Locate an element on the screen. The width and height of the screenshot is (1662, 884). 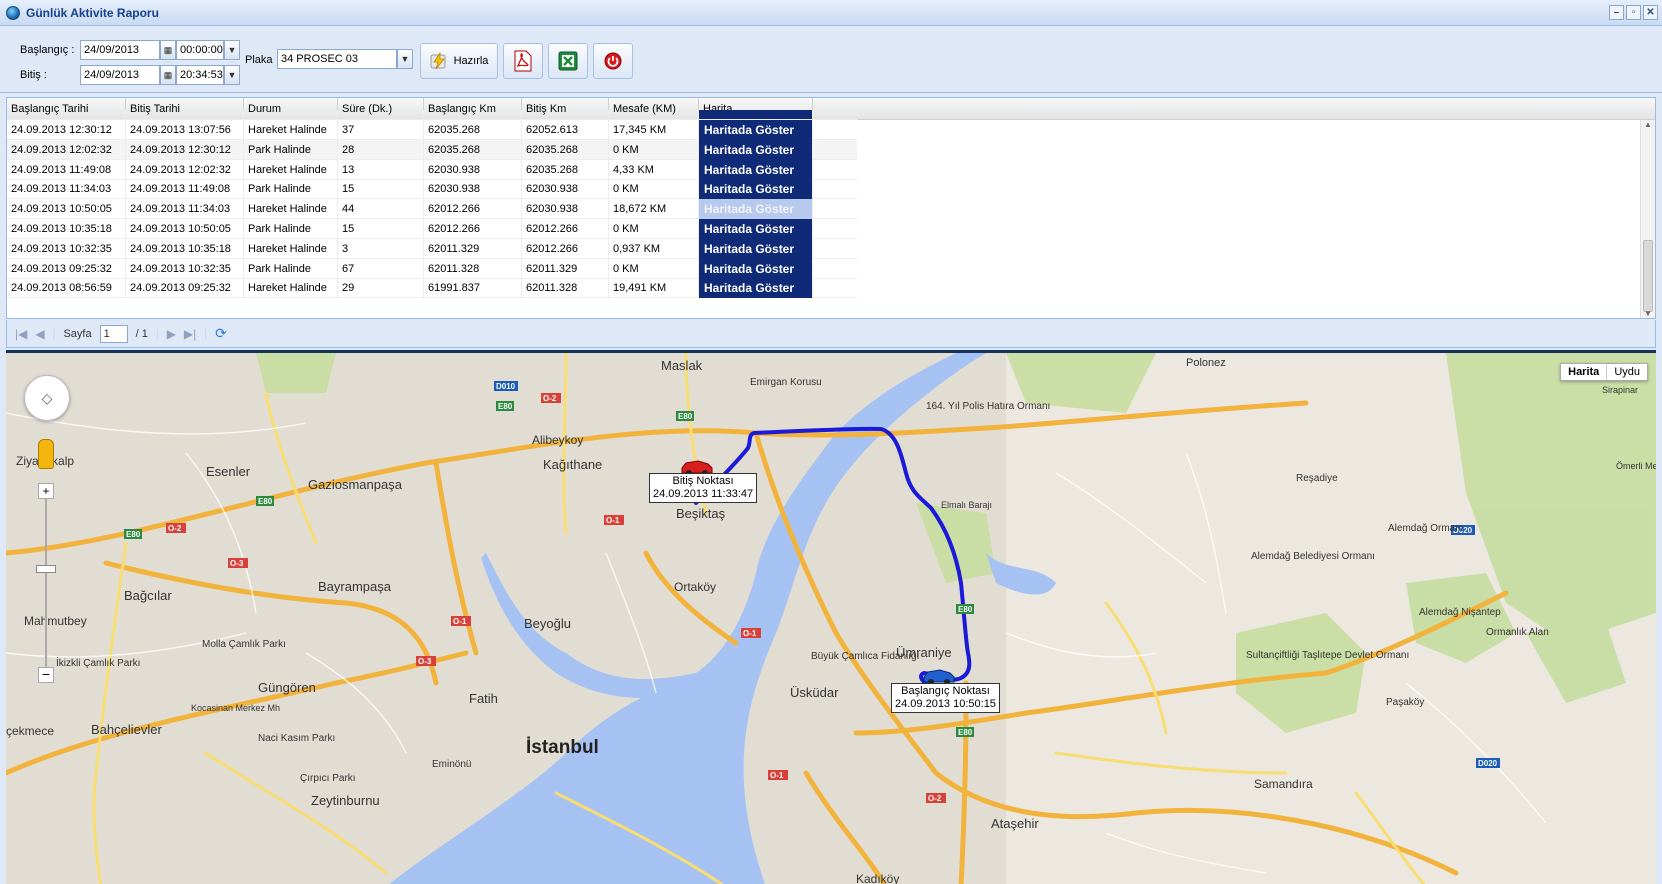
start-label: Başlangıç : is located at coordinates (47, 50).